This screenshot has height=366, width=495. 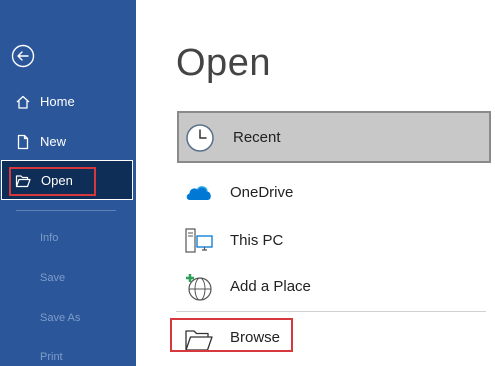 What do you see at coordinates (257, 240) in the screenshot?
I see `location-label: This PC` at bounding box center [257, 240].